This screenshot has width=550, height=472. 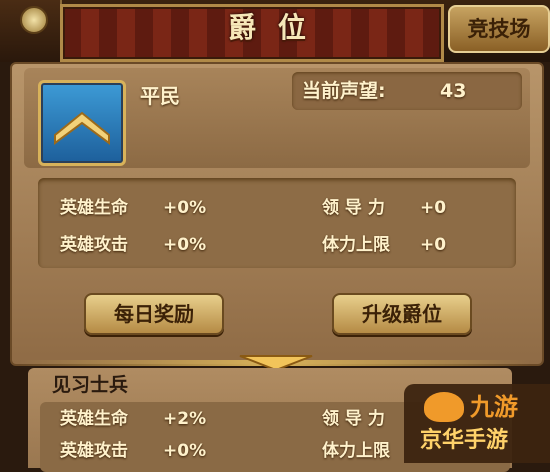 What do you see at coordinates (453, 91) in the screenshot?
I see `reputation-value: 43` at bounding box center [453, 91].